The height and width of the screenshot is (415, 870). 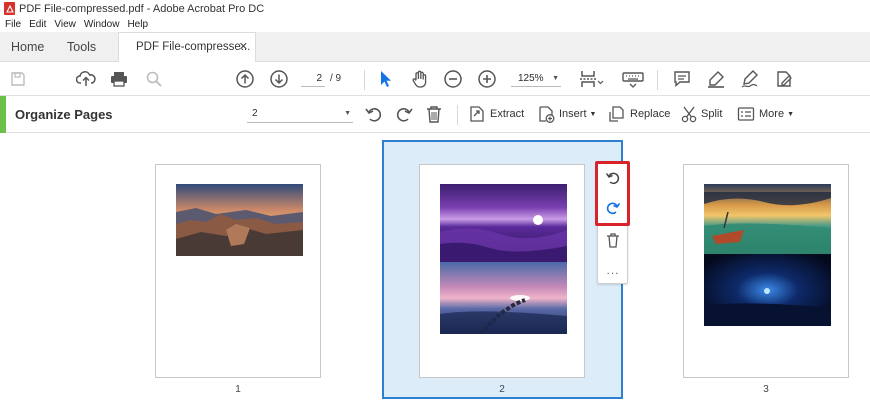 I want to click on replace-button: Replace, so click(x=639, y=114).